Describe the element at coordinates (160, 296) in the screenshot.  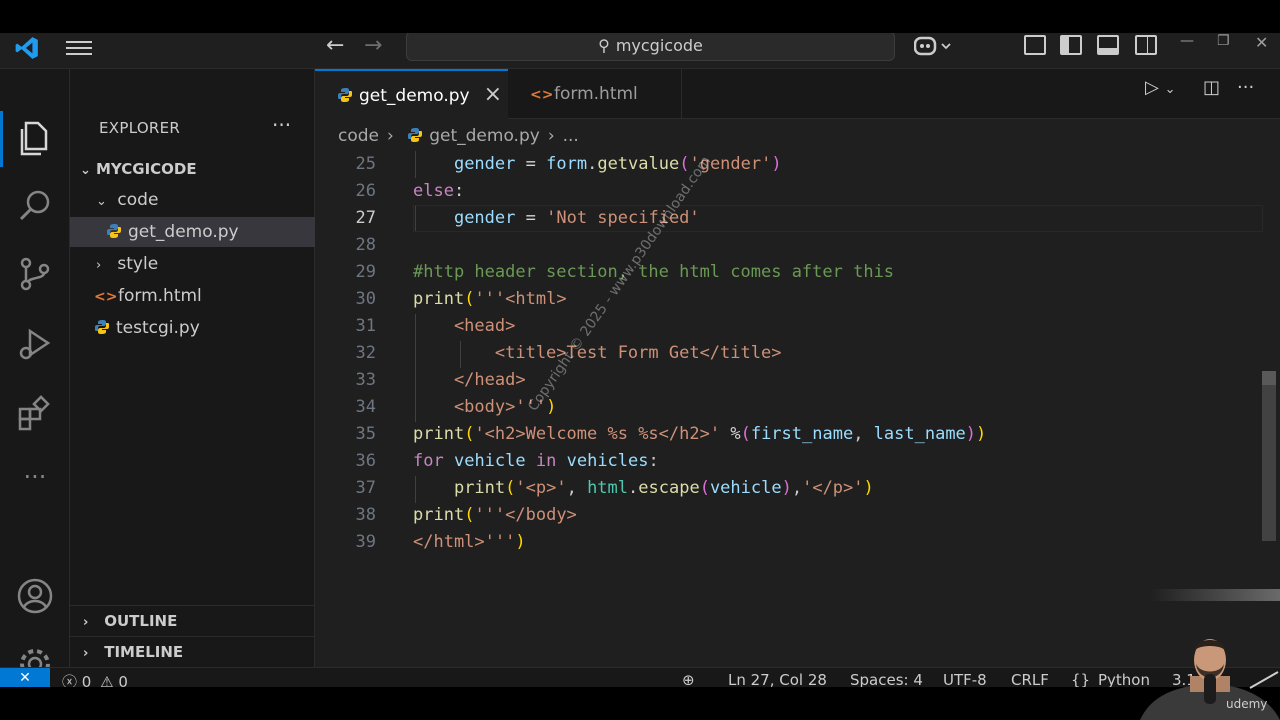
I see `tree-item-label: form.html` at that location.